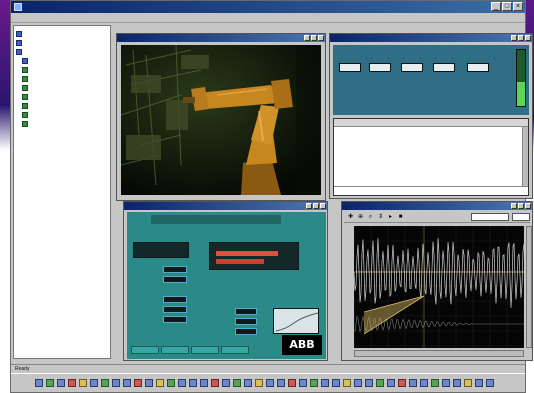 This screenshot has height=393, width=534. I want to click on event-log-input, so click(431, 190).